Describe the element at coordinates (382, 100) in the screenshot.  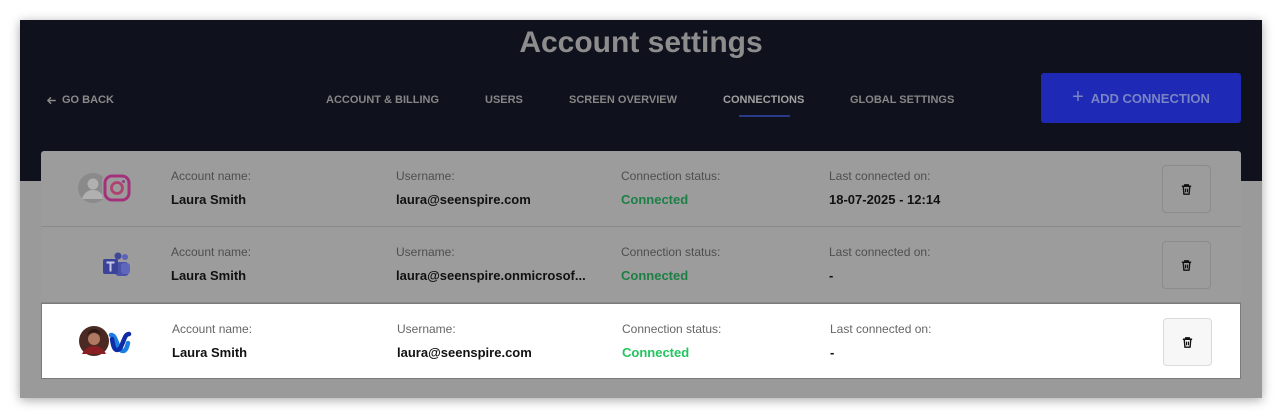
I see `tab-account-billing: ACCOUNT & BILLING` at that location.